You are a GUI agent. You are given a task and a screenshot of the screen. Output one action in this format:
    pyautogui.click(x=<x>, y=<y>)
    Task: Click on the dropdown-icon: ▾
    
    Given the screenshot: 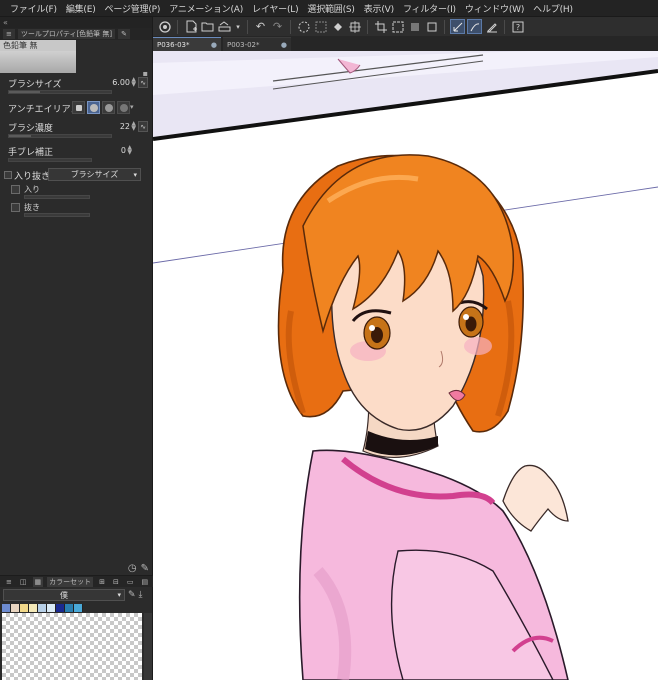 What is the action you would take?
    pyautogui.click(x=238, y=26)
    